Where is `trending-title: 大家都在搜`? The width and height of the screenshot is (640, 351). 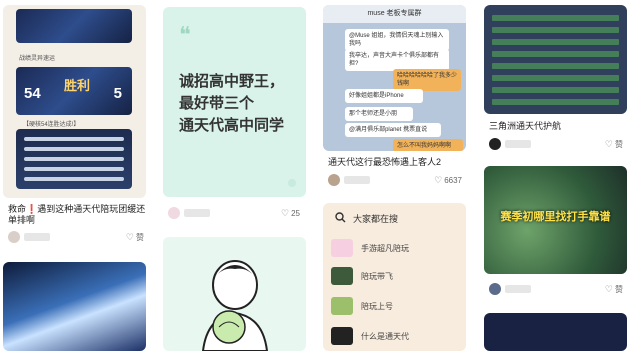
trending-title: 大家都在搜 is located at coordinates (376, 219).